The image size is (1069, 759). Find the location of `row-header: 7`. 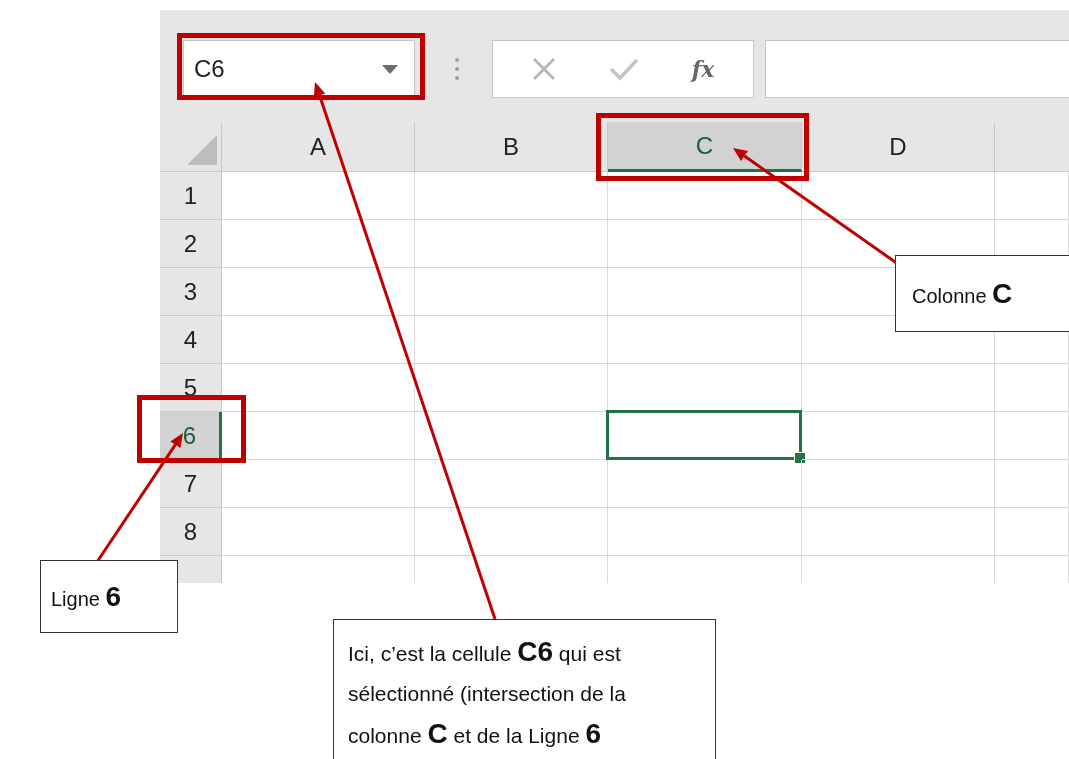

row-header: 7 is located at coordinates (191, 484).